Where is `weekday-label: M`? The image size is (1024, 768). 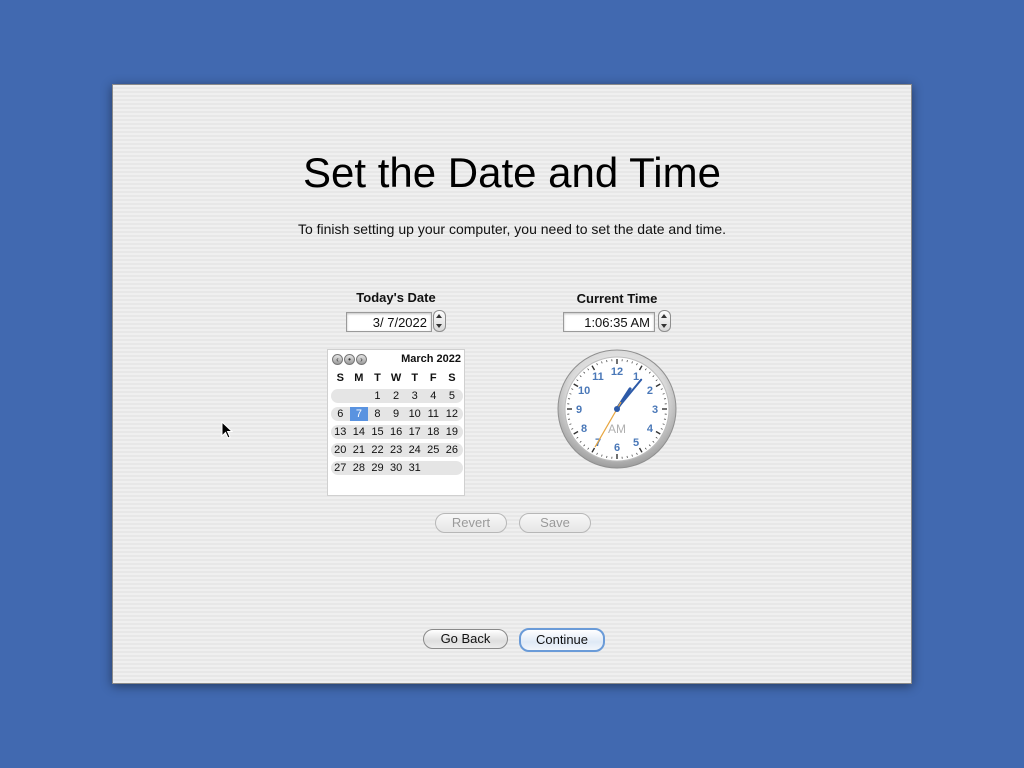
weekday-label: M is located at coordinates (359, 378).